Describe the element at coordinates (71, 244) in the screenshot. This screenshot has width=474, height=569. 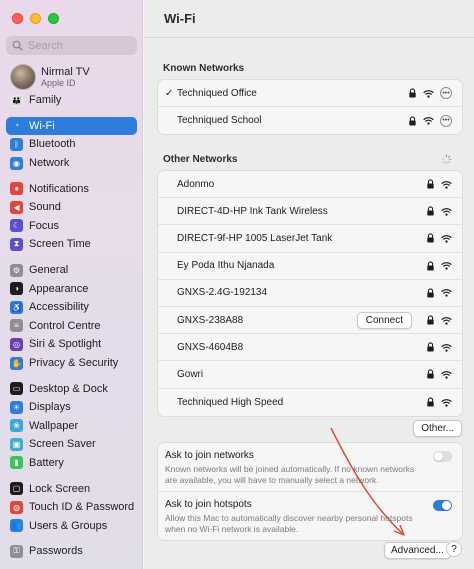
I see `sidebar-item-screen-time: ⧗ Screen Time` at that location.